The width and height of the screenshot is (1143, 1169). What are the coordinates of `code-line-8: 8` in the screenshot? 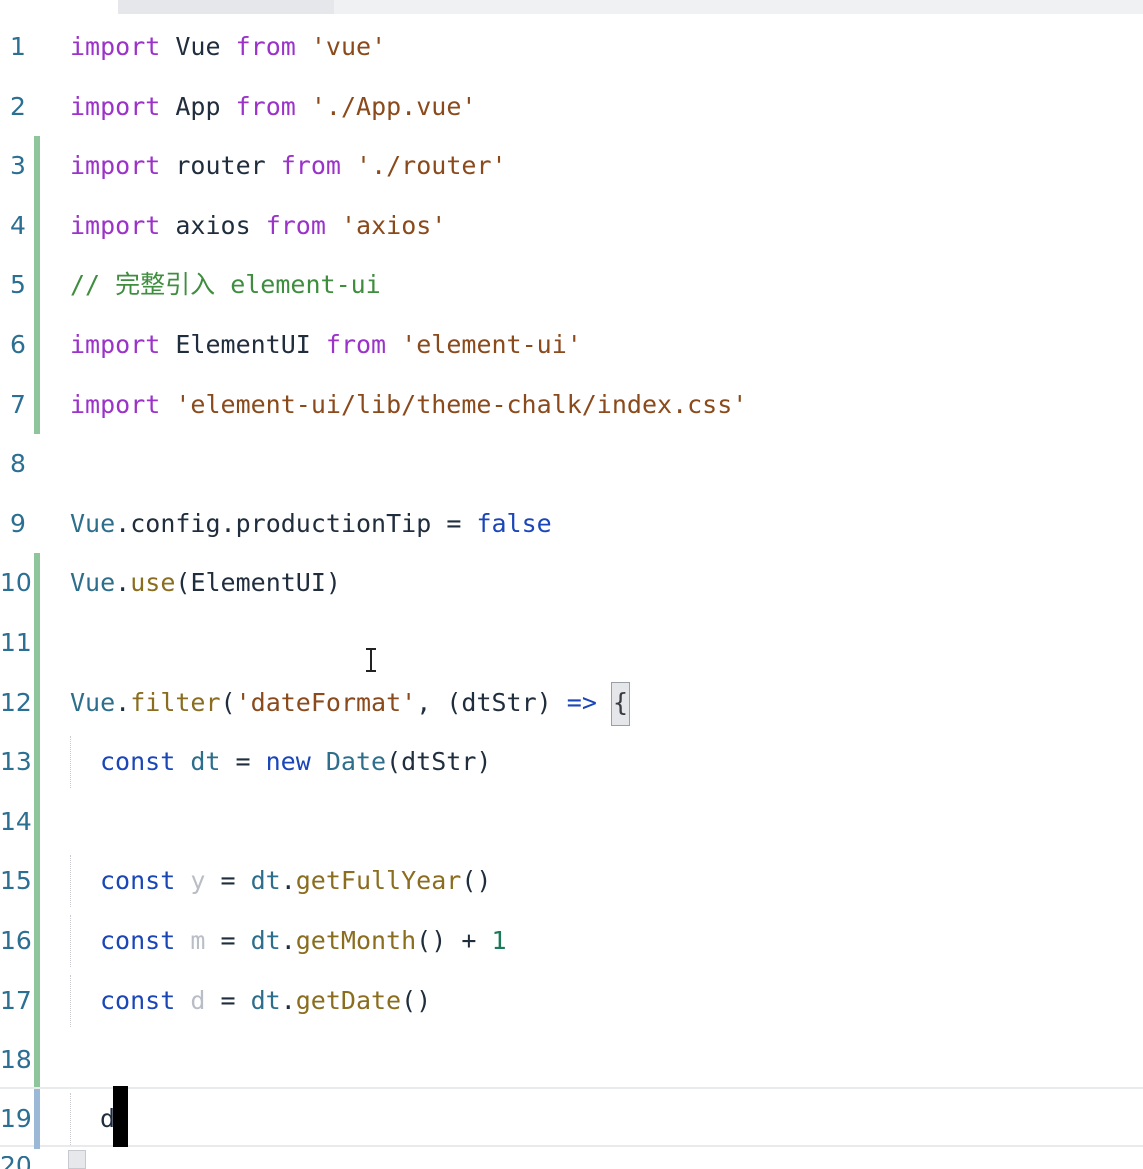 It's located at (571, 464).